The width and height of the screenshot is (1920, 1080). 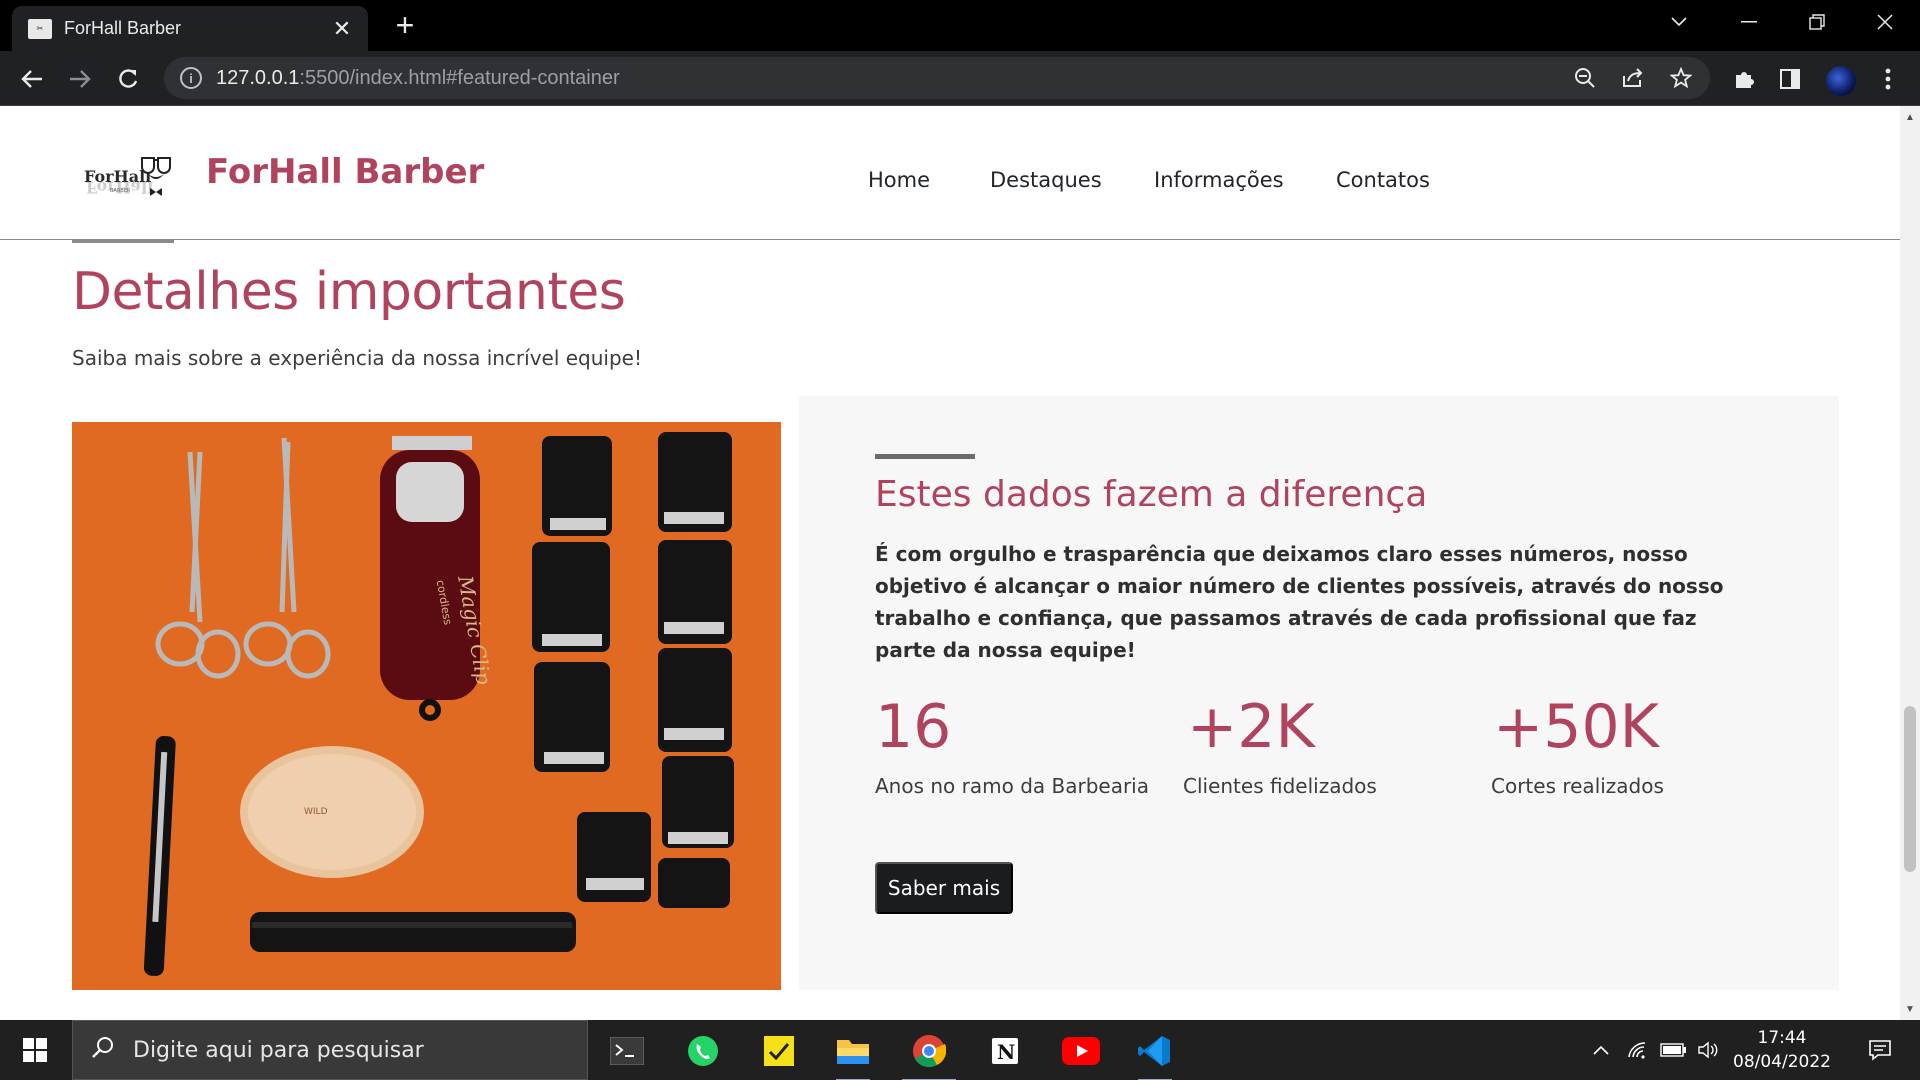 What do you see at coordinates (1681, 78) in the screenshot?
I see `bookmark-star-icon` at bounding box center [1681, 78].